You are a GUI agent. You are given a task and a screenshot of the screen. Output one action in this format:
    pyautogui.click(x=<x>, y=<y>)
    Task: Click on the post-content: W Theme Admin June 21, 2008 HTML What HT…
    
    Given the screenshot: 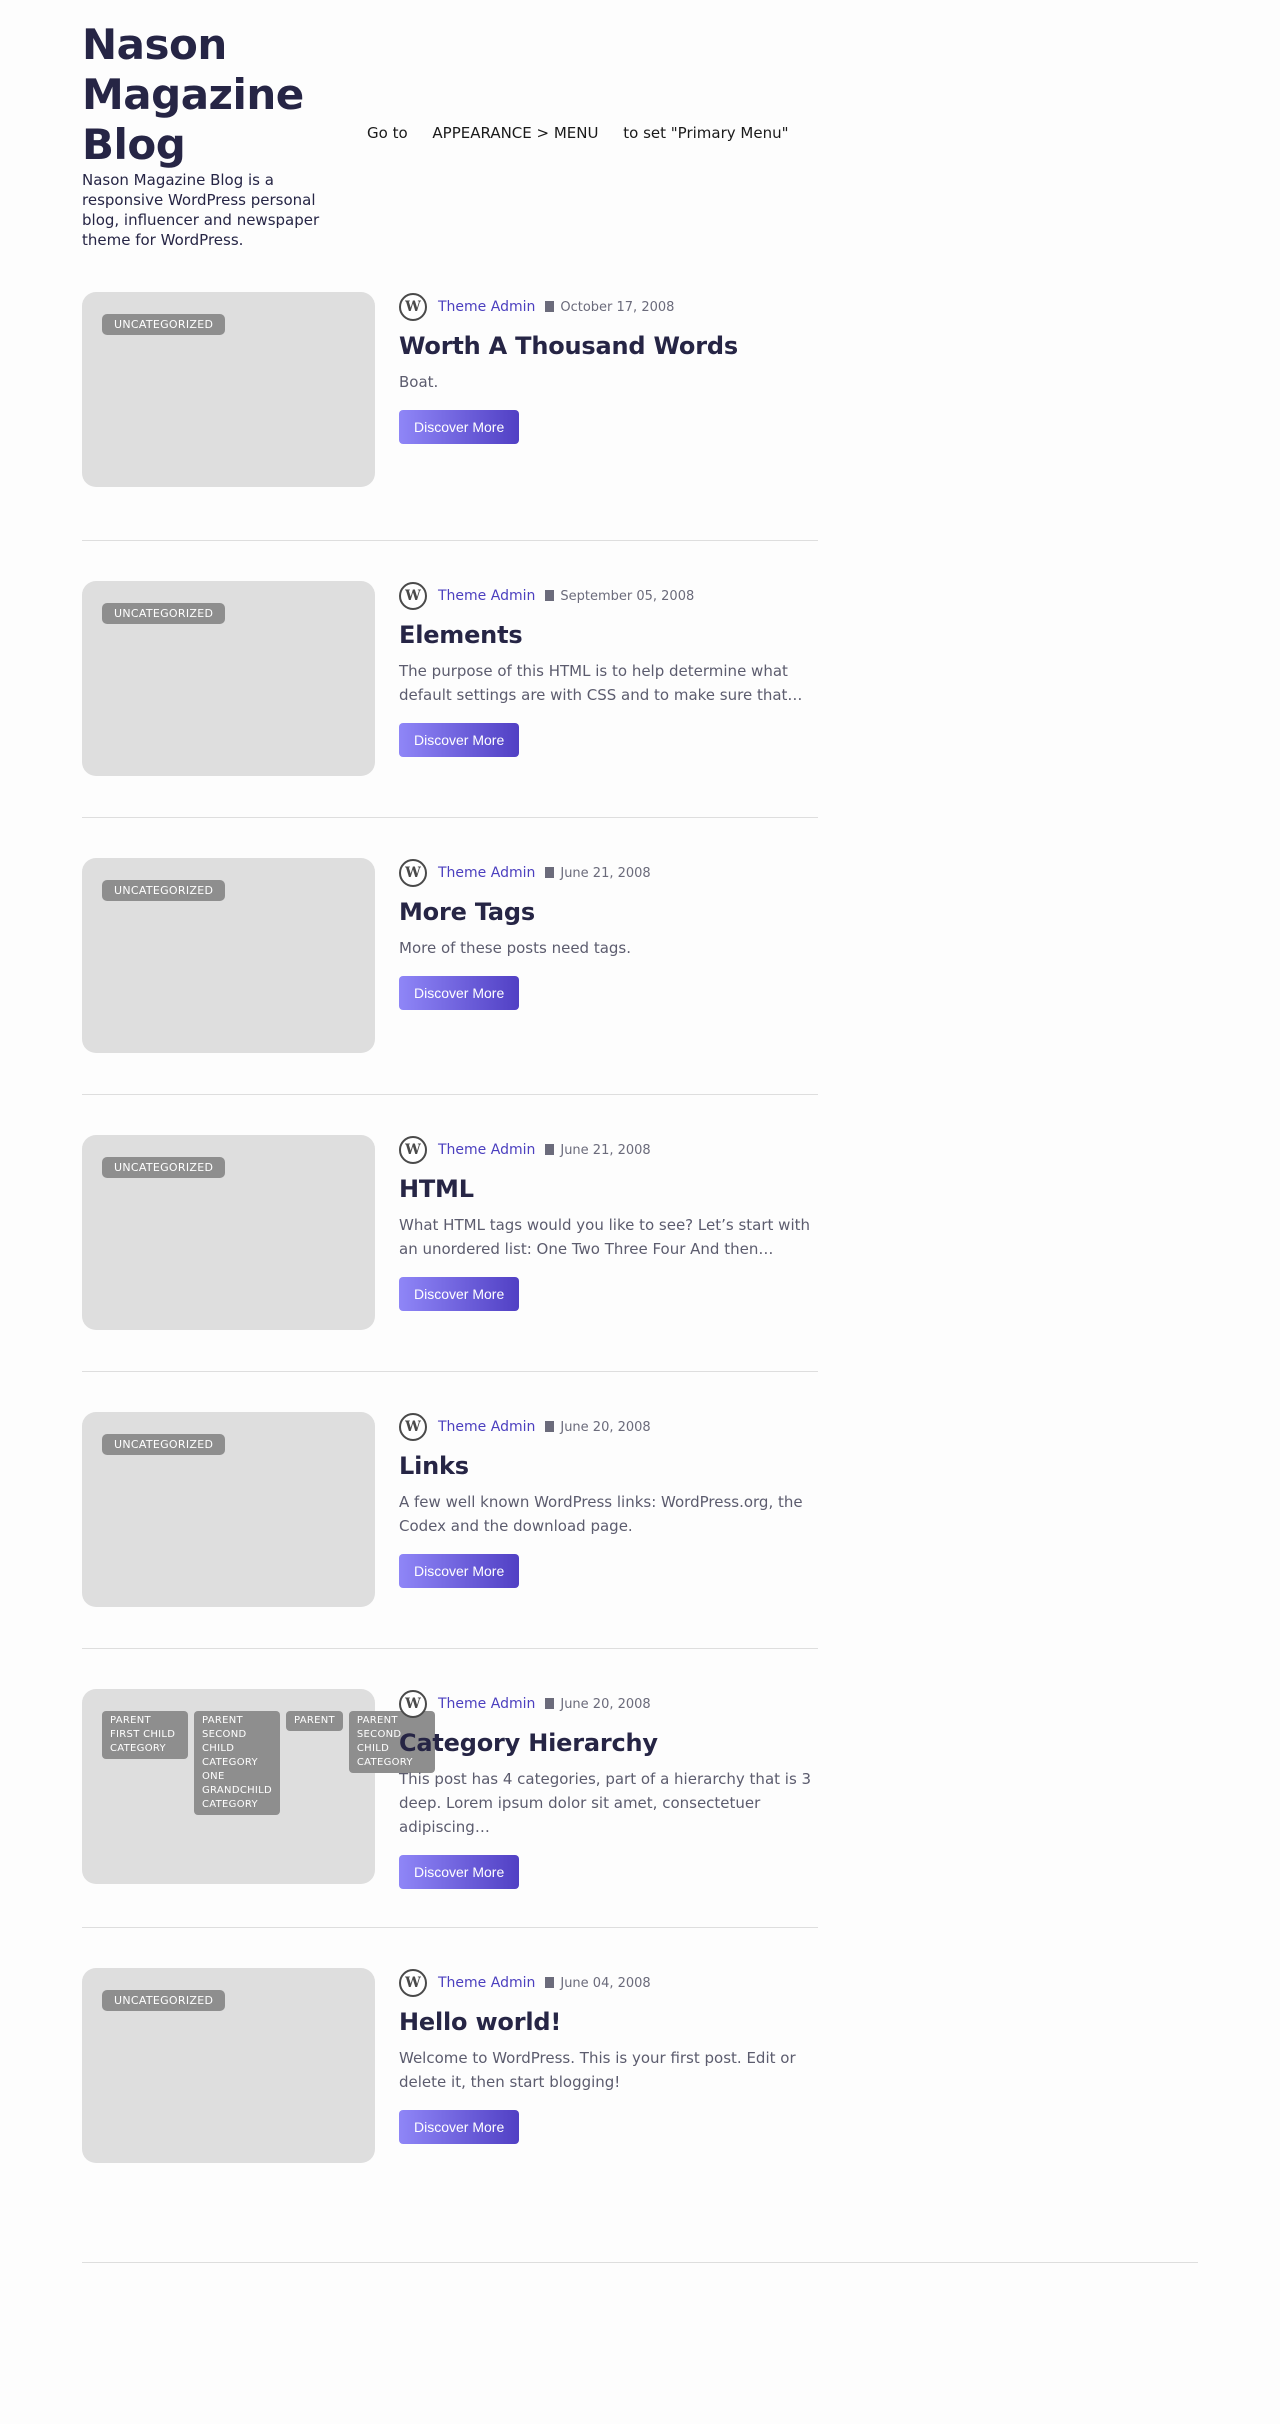 What is the action you would take?
    pyautogui.click(x=608, y=1223)
    